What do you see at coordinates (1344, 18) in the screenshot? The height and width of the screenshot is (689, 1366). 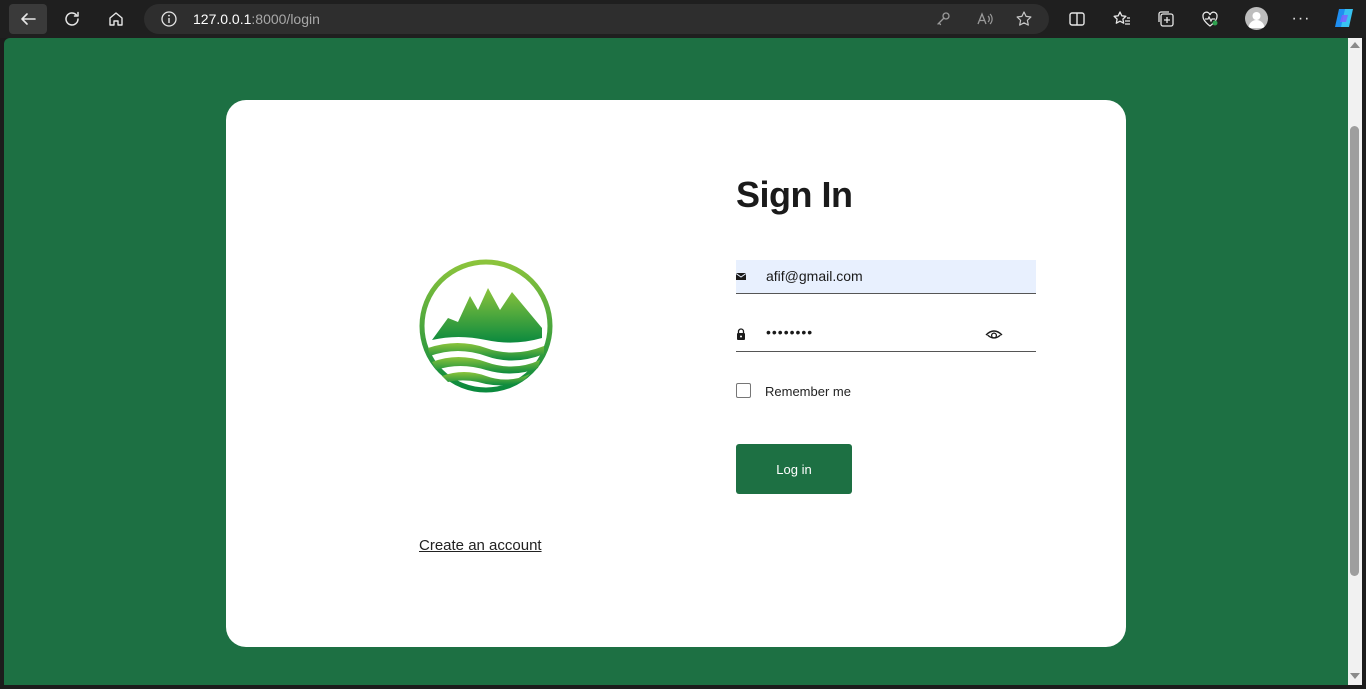 I see `copilot-icon` at bounding box center [1344, 18].